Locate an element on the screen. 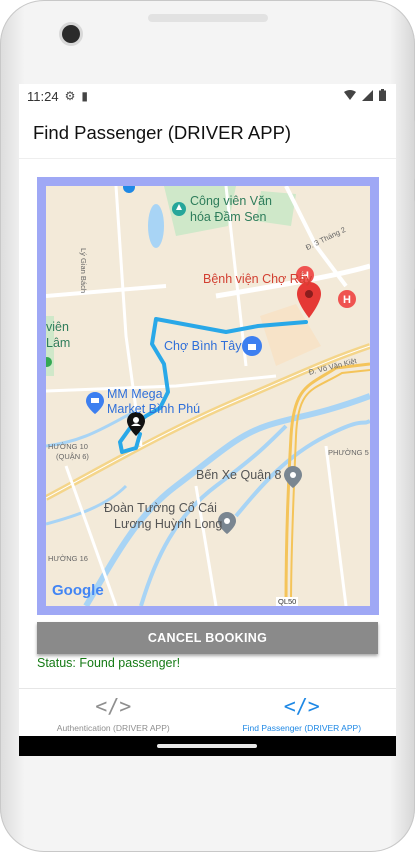 This screenshot has width=415, height=852. destination-pin-icon is located at coordinates (309, 300).